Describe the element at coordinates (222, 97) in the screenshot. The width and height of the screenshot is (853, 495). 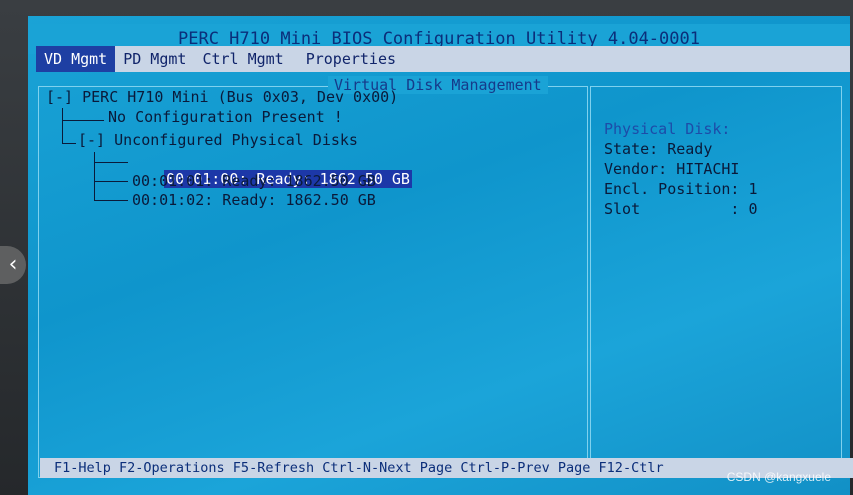
I see `controller-node: [-] PERC H710 Mini (Bus 0x03, Dev 0x00)` at that location.